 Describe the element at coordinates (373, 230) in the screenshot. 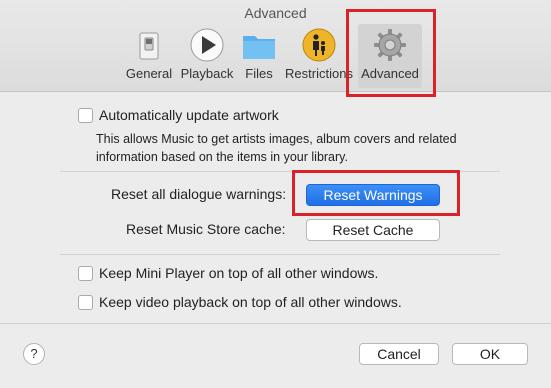

I see `reset-cache-button: Reset Cache` at that location.